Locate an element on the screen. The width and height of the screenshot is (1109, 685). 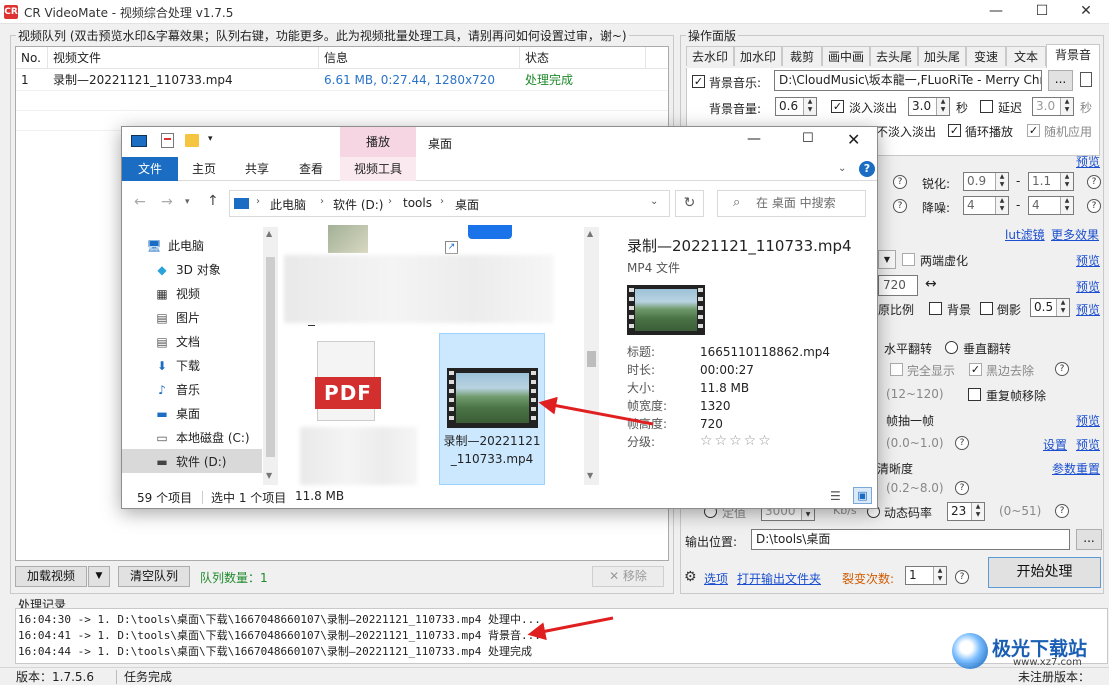
annotation-arrows is located at coordinates (590, 518).